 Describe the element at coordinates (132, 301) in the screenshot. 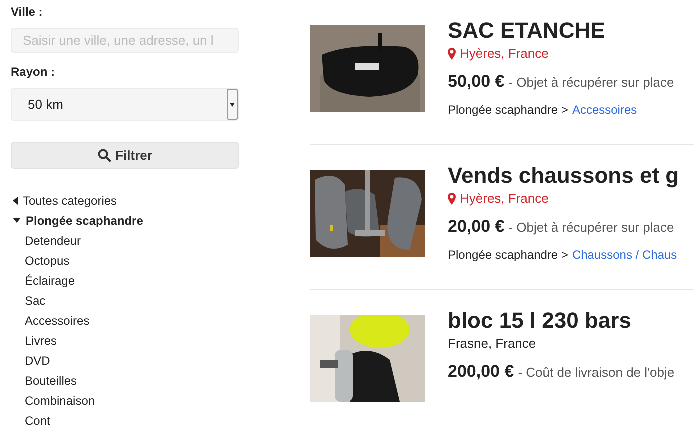

I see `subcategory-link: Sac` at that location.